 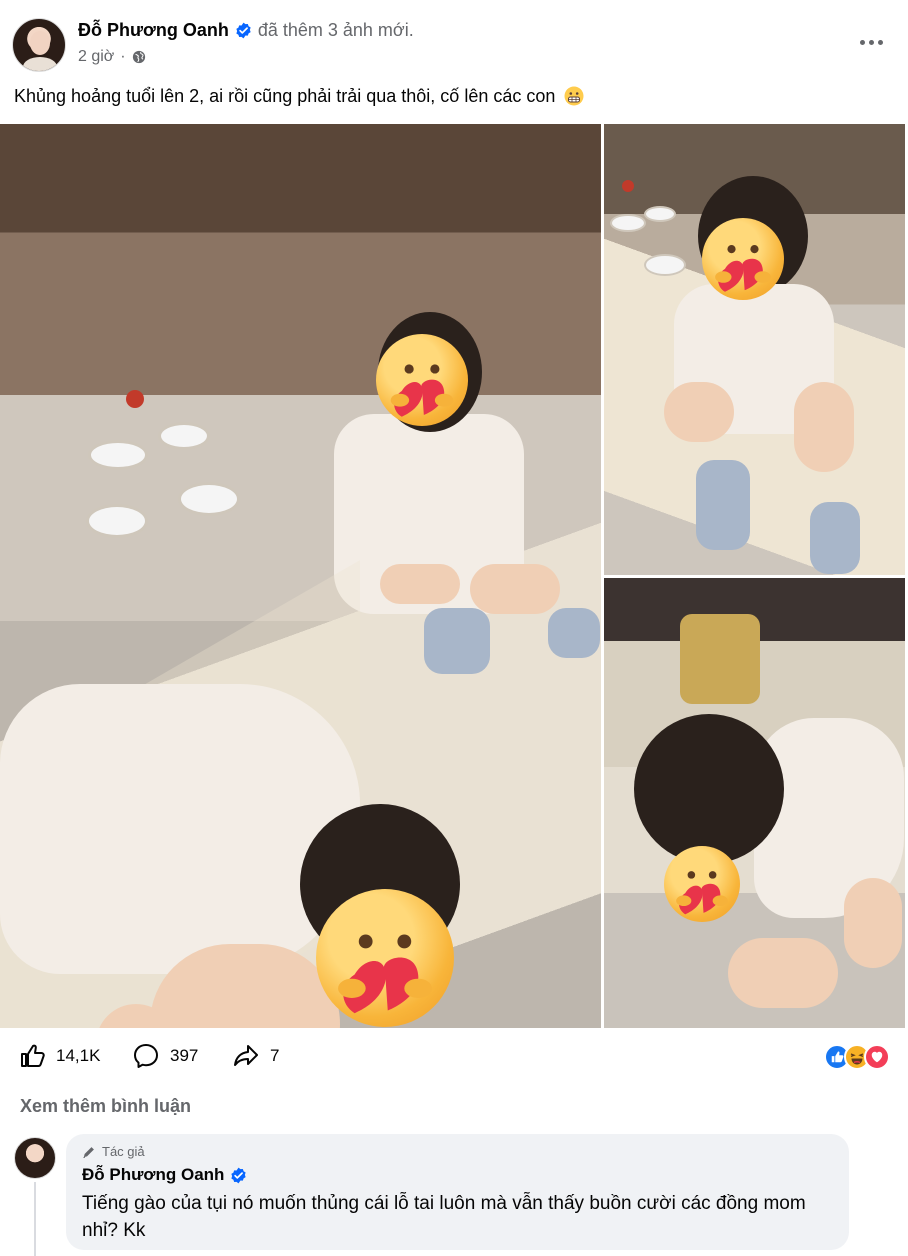 What do you see at coordinates (146, 1056) in the screenshot?
I see `comment-icon` at bounding box center [146, 1056].